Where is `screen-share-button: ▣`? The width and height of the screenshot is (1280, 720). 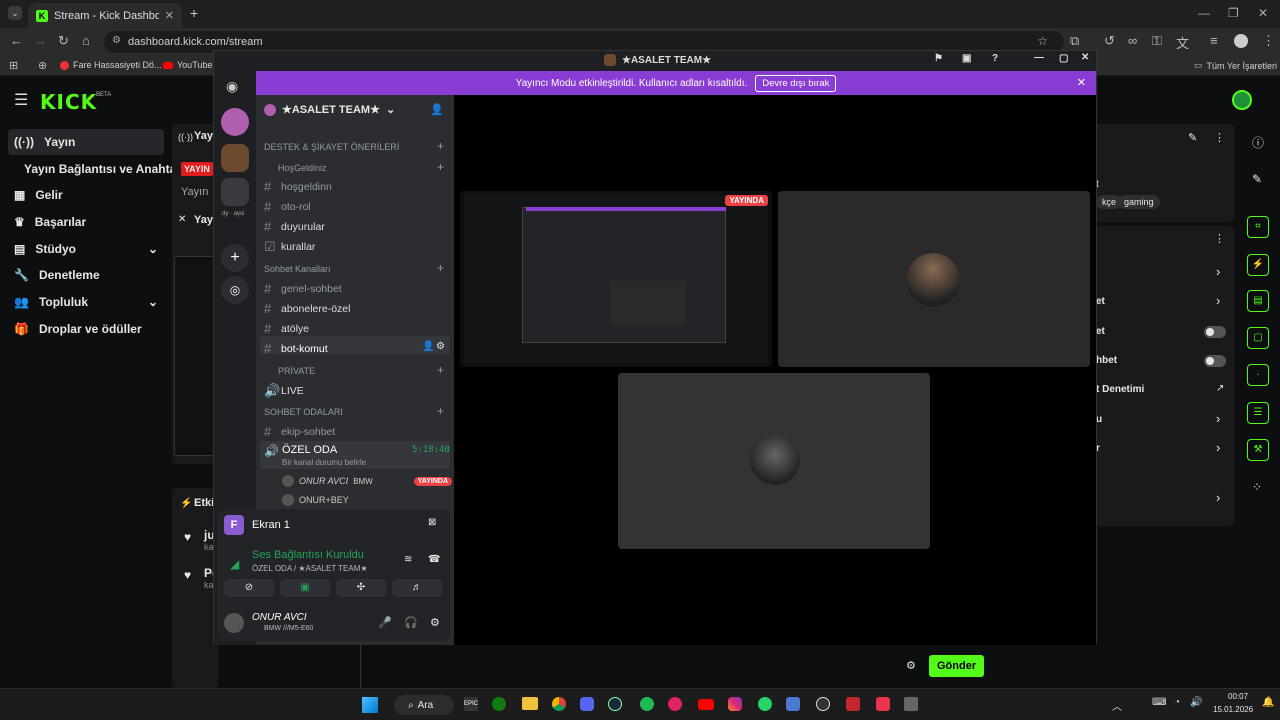
screen-share-button: ▣ is located at coordinates (305, 588).